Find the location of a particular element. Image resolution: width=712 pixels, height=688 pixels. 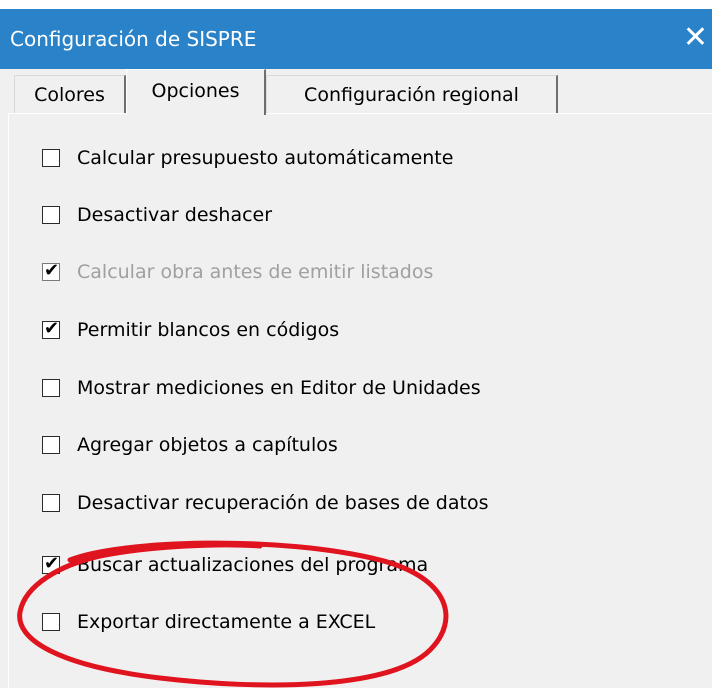

window-title: Configuración de SISPRE is located at coordinates (133, 39).